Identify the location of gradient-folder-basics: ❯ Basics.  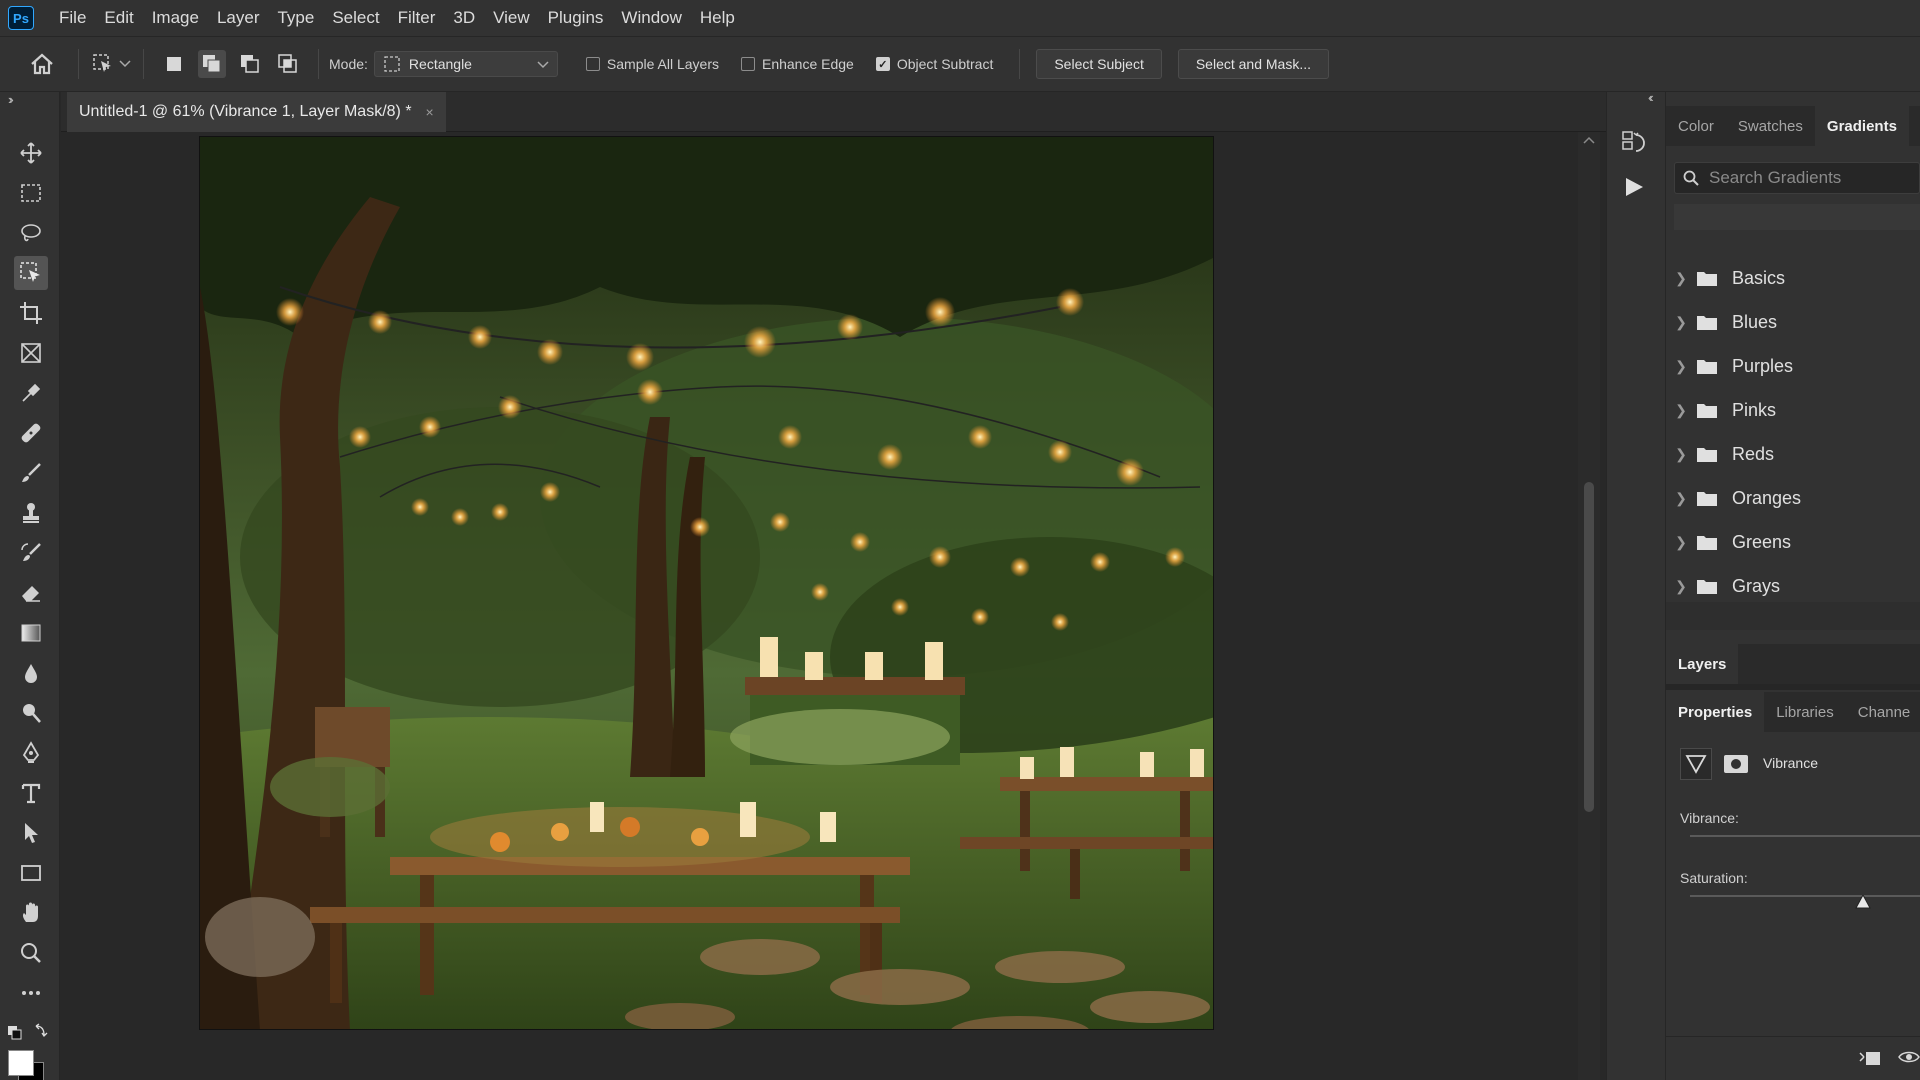
(1793, 278).